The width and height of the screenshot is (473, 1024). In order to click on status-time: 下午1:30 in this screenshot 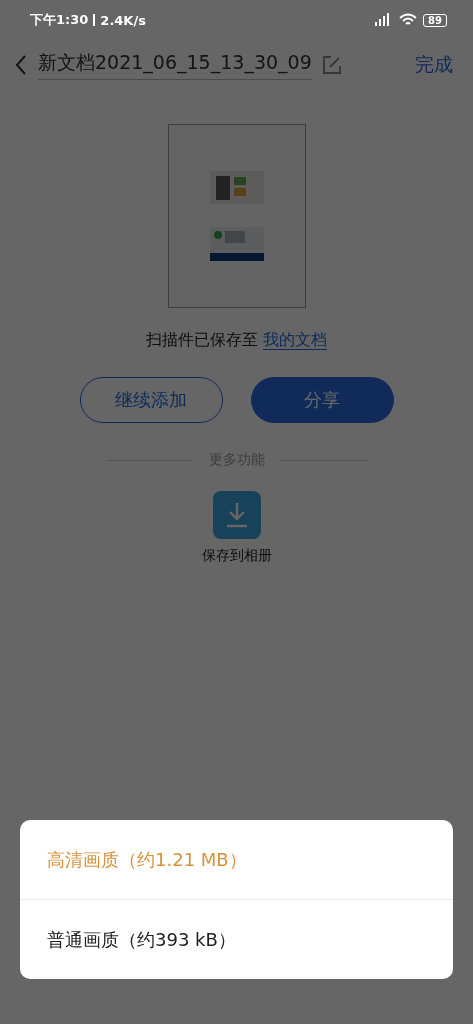, I will do `click(59, 20)`.